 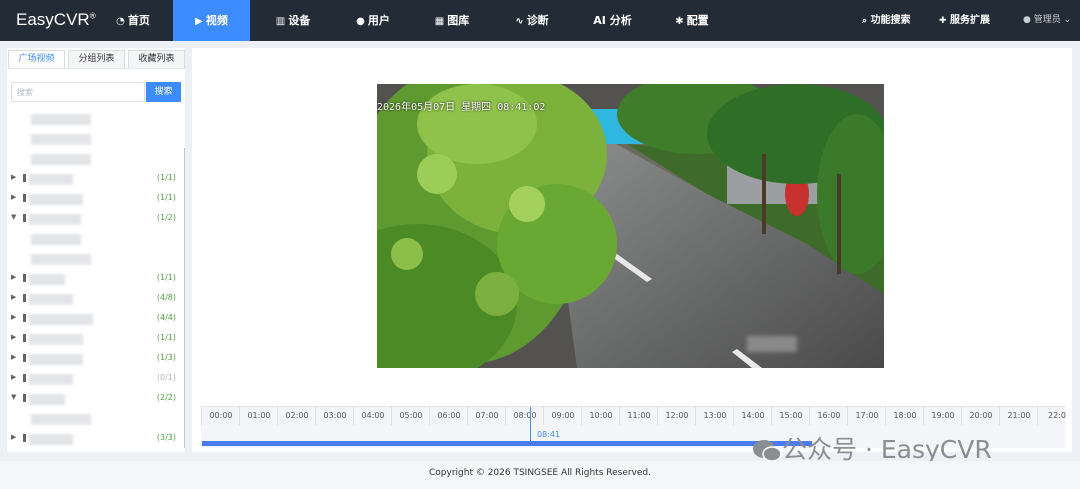 I want to click on tree-device-row: ▶ (0/1), so click(x=95, y=379).